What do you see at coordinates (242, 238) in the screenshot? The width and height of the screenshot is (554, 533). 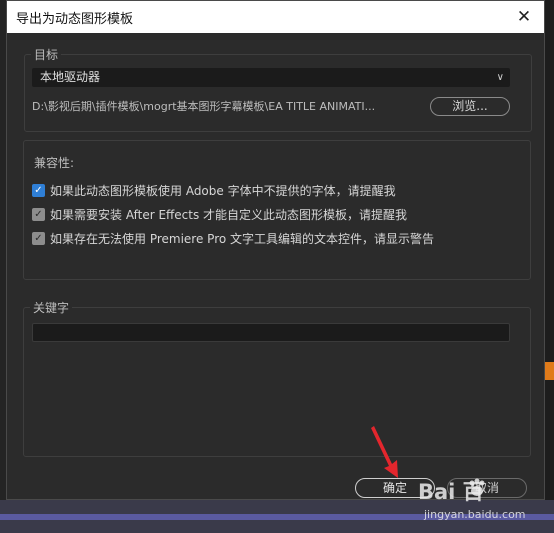 I see `compat-option-label: 如果存在无法使用 Premiere Pro 文字工具编辑的文本控件，请显示警告` at bounding box center [242, 238].